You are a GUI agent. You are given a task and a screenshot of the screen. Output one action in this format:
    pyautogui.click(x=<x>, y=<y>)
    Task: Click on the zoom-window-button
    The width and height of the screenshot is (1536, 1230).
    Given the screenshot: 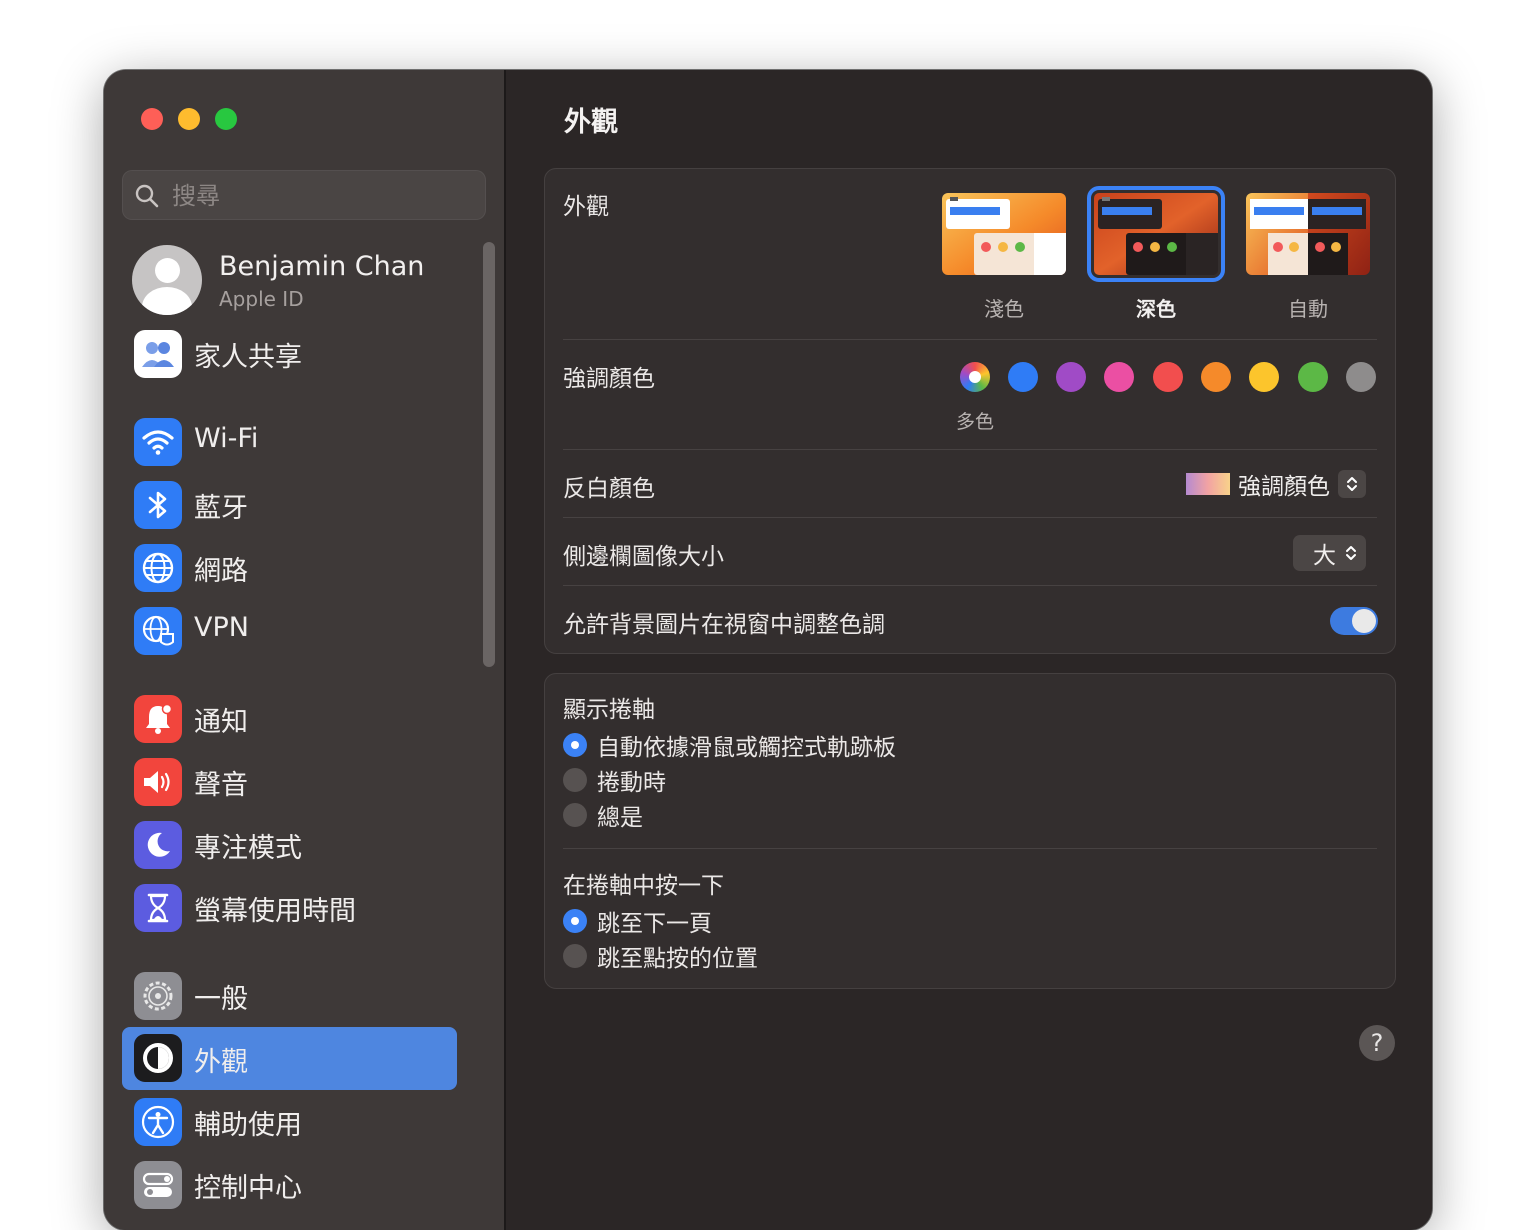 What is the action you would take?
    pyautogui.click(x=226, y=119)
    